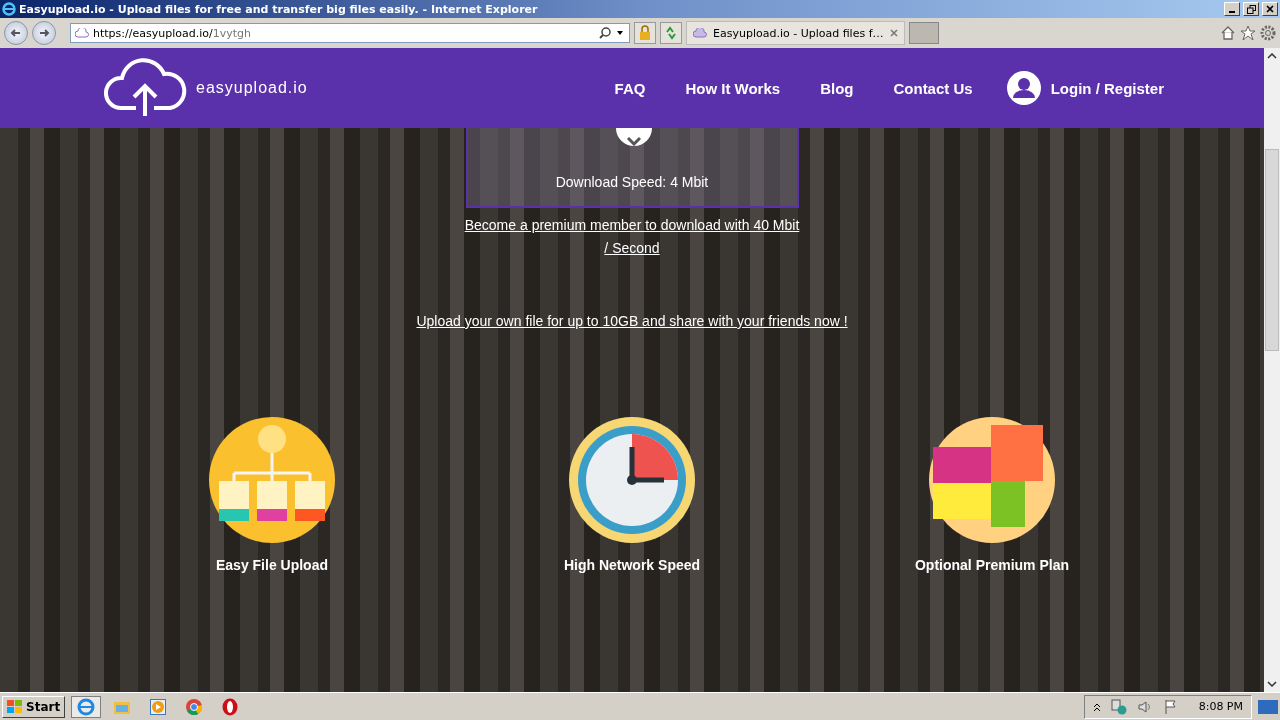  What do you see at coordinates (272, 480) in the screenshot?
I see `flowchart-icon` at bounding box center [272, 480].